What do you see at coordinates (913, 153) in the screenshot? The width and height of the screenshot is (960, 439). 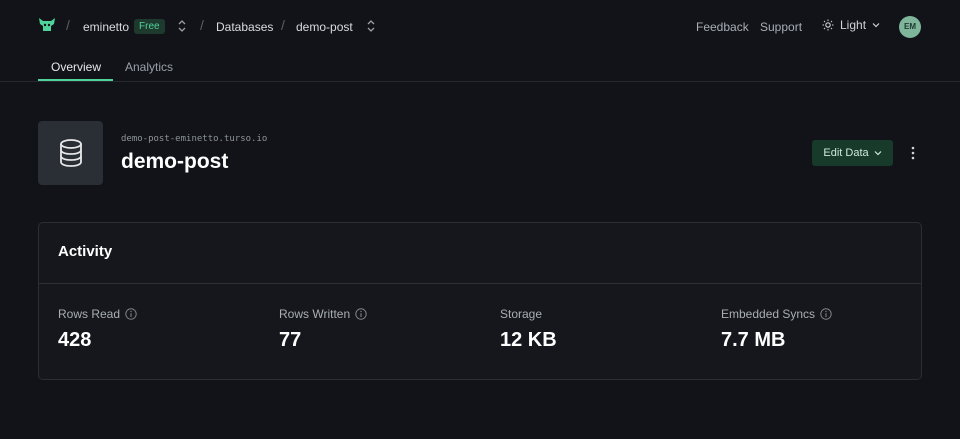 I see `more-options-icon` at bounding box center [913, 153].